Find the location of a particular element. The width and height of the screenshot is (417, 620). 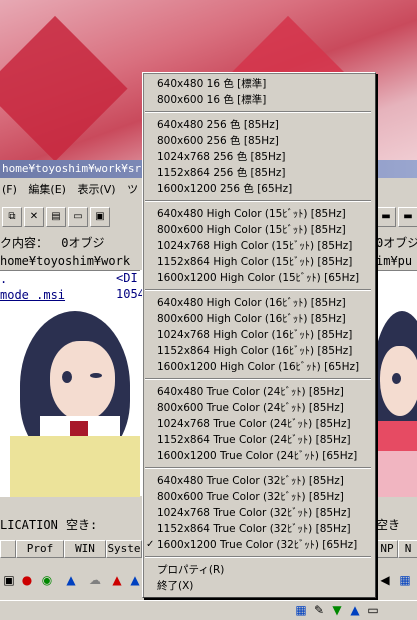

menu-item-display-mode: 800x600 High Color (16ﾋﾞｯﾄ) [85Hz] is located at coordinates (251, 319).